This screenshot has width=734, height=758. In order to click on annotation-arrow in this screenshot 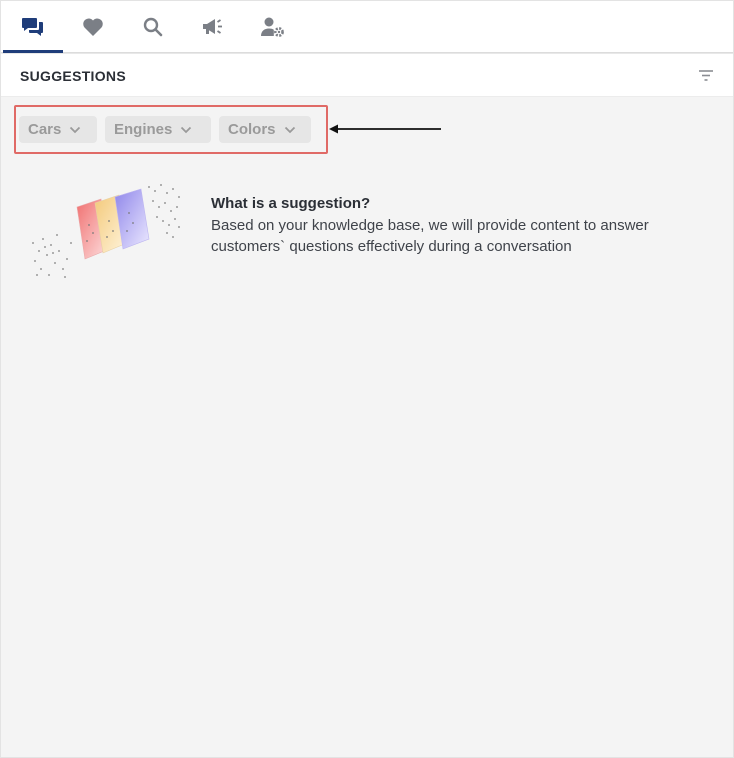, I will do `click(385, 129)`.